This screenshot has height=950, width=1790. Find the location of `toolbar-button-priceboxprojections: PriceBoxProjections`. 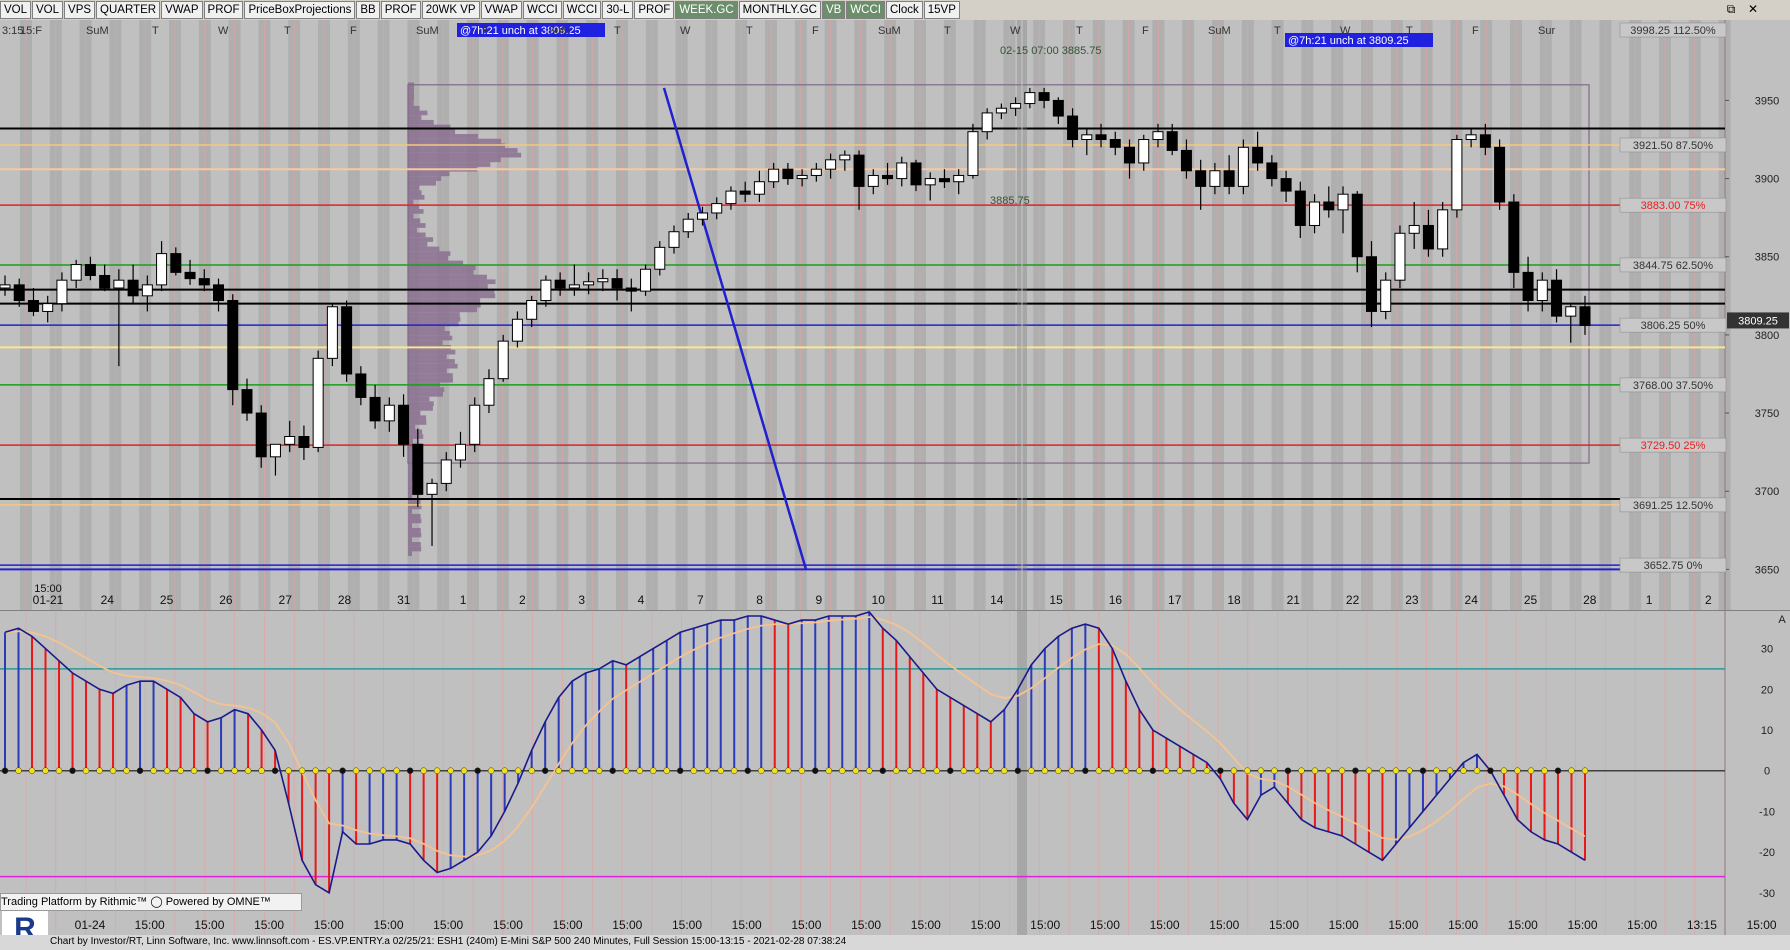

toolbar-button-priceboxprojections: PriceBoxProjections is located at coordinates (300, 10).